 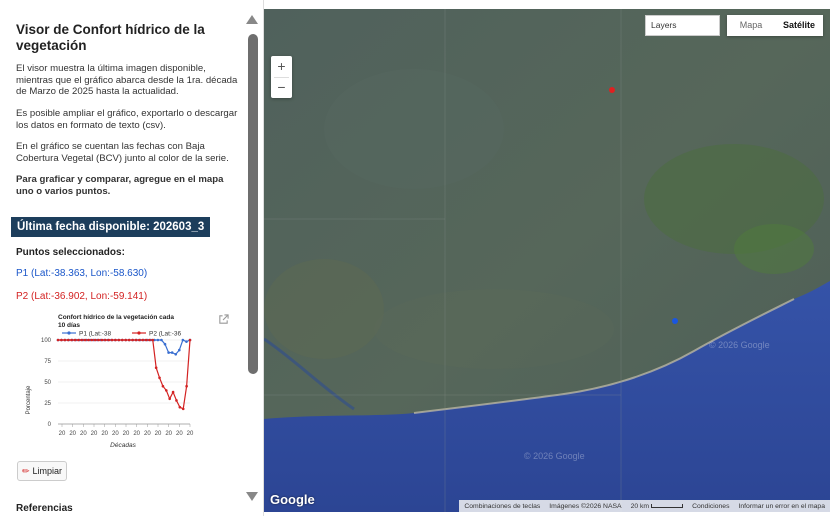 What do you see at coordinates (126, 430) in the screenshot?
I see `chart-x-ticks: 20 20 20 20 20 20 20 20 20 20 20 20 20` at bounding box center [126, 430].